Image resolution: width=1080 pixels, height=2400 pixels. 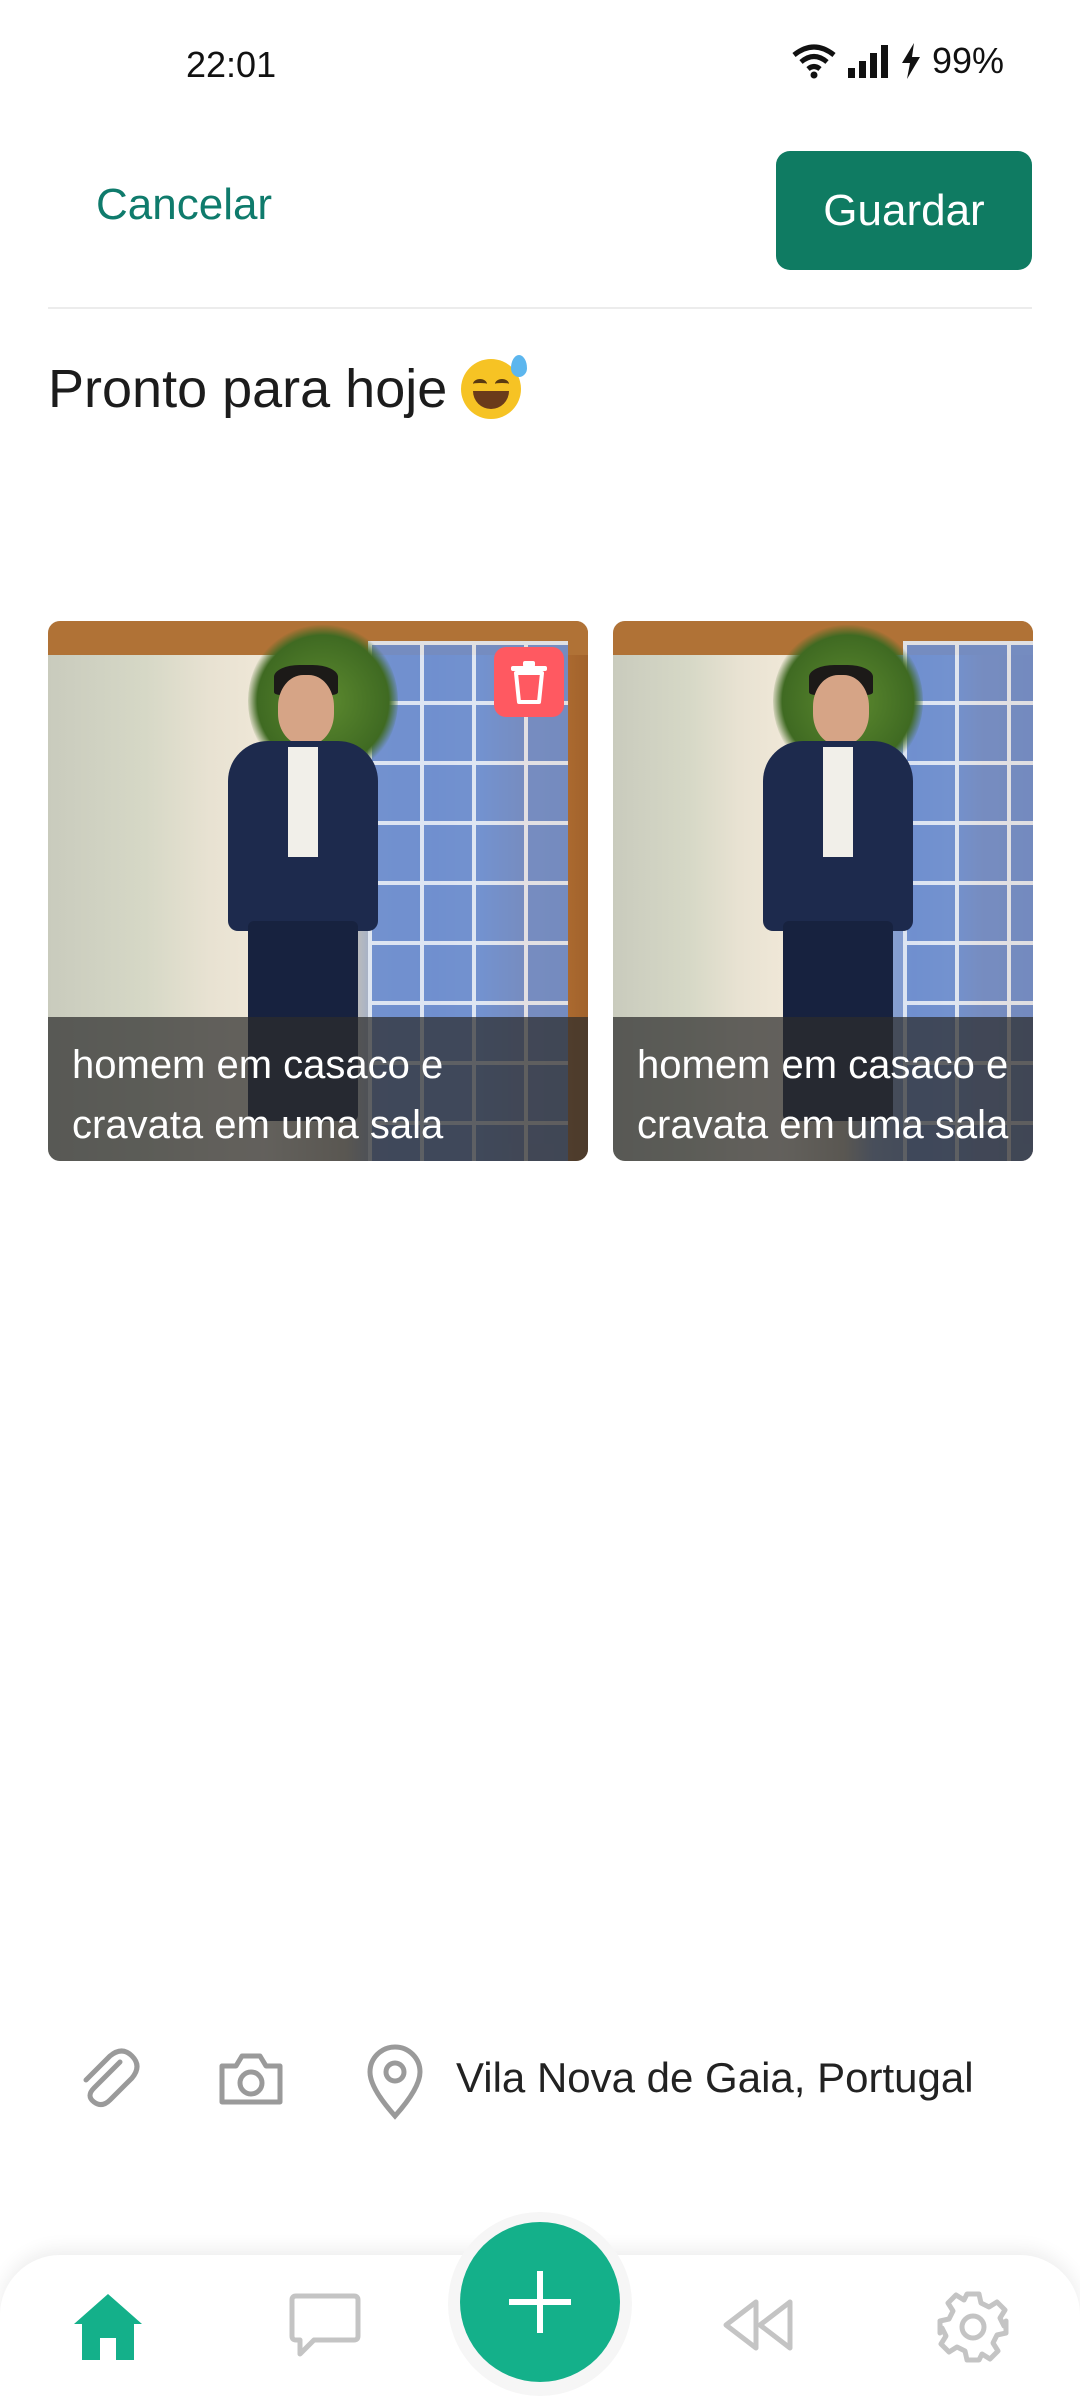 I want to click on settings-icon, so click(x=973, y=2327).